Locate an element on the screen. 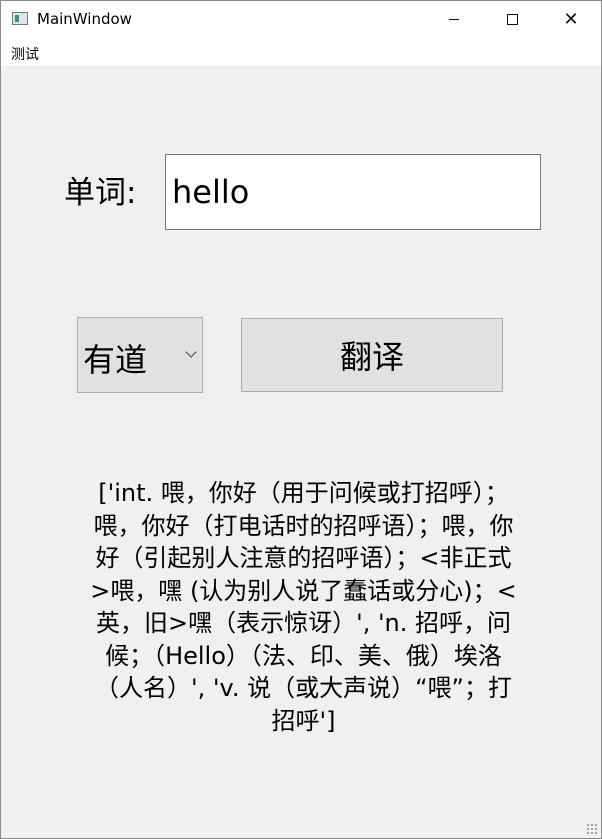 The image size is (602, 839). maximize-icon is located at coordinates (512, 19).